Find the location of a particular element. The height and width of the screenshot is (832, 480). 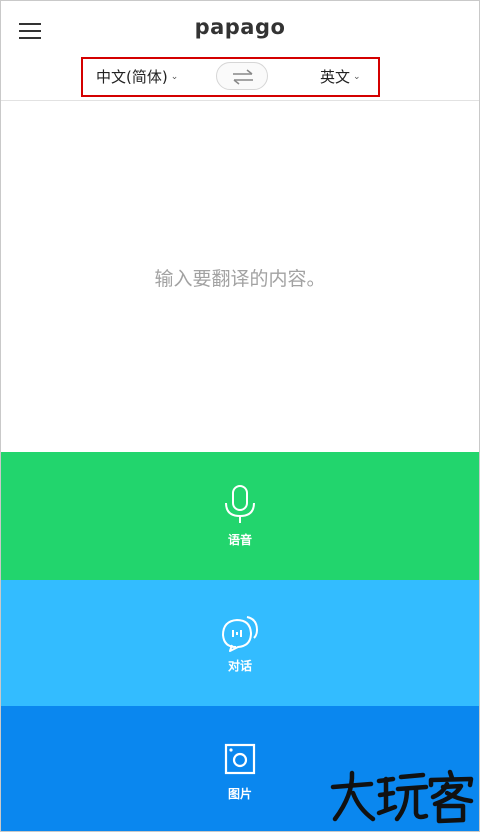

swap-languages-button is located at coordinates (242, 76).